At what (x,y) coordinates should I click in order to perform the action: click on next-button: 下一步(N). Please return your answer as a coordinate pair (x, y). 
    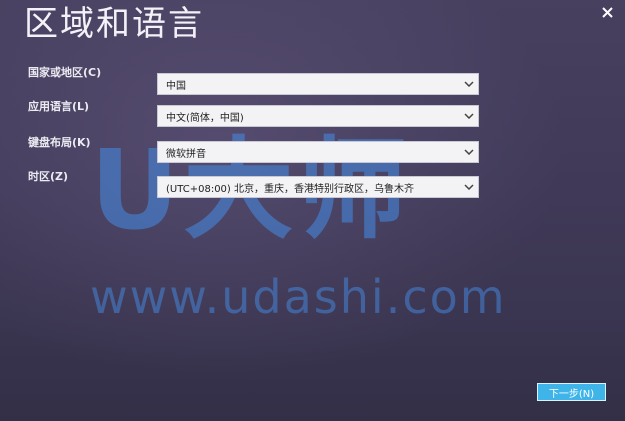
    Looking at the image, I should click on (571, 392).